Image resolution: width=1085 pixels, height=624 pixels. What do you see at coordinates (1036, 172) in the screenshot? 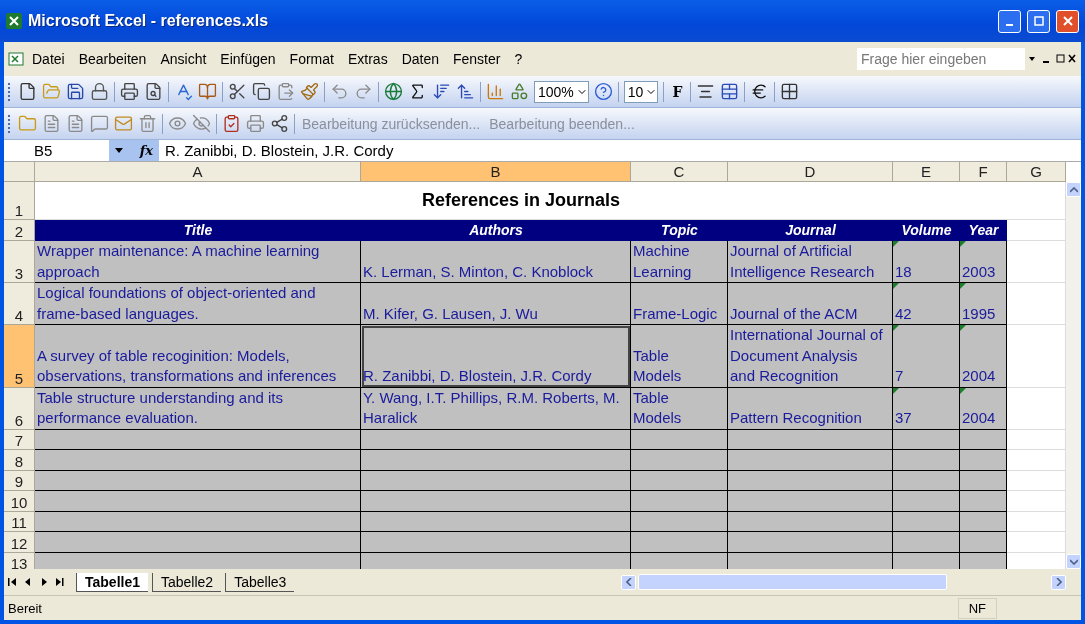
I see `column-header: G` at bounding box center [1036, 172].